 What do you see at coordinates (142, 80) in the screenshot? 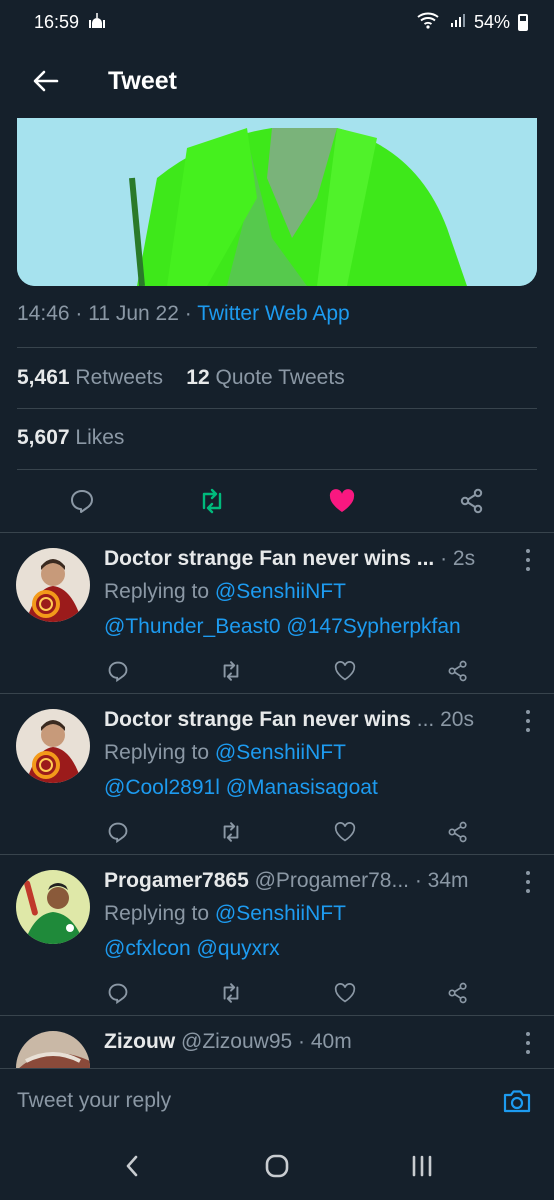
I see `page-title: Tweet` at bounding box center [142, 80].